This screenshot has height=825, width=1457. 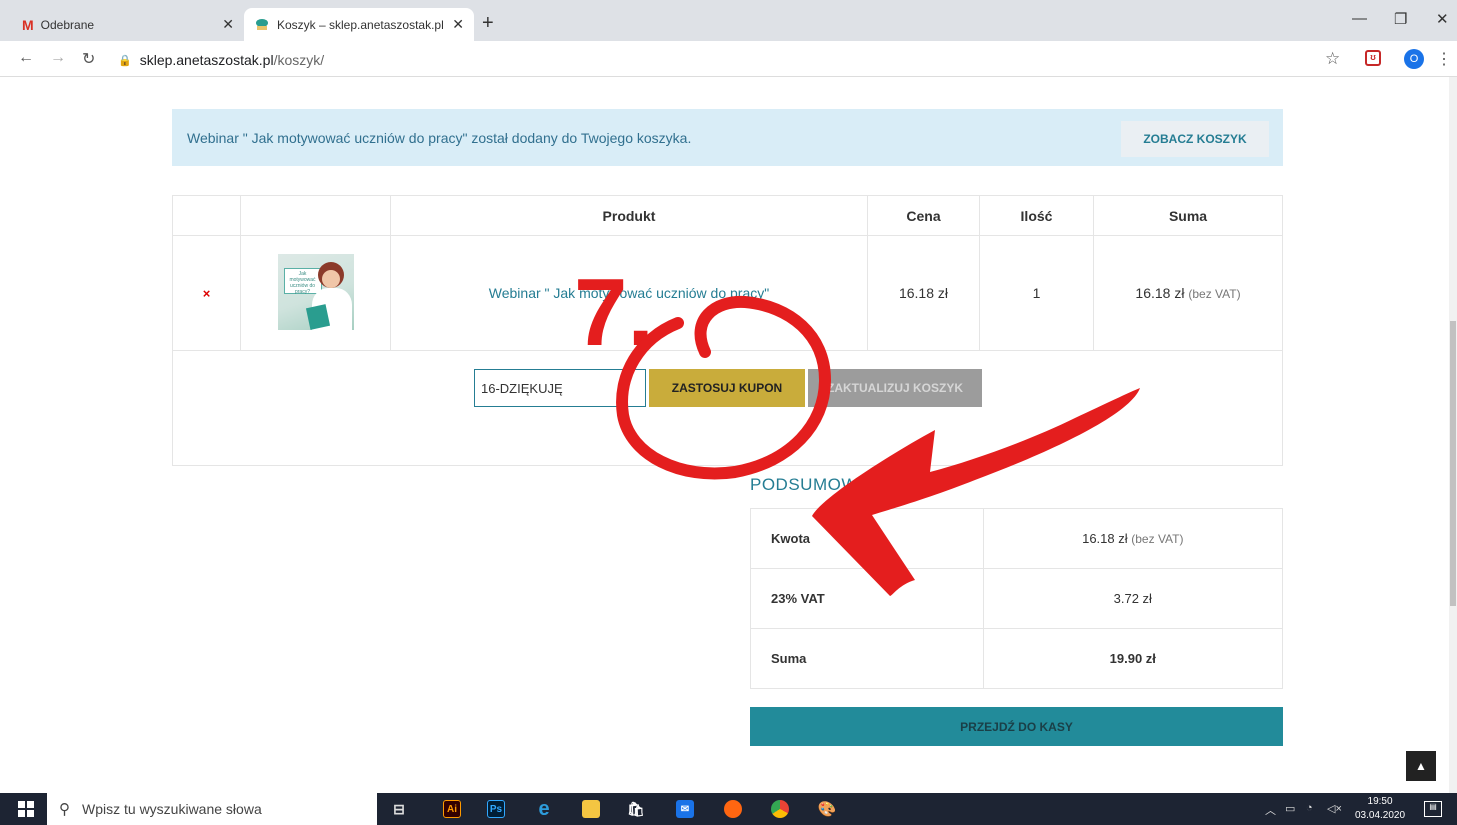 What do you see at coordinates (26, 58) in the screenshot?
I see `back-icon: ←` at bounding box center [26, 58].